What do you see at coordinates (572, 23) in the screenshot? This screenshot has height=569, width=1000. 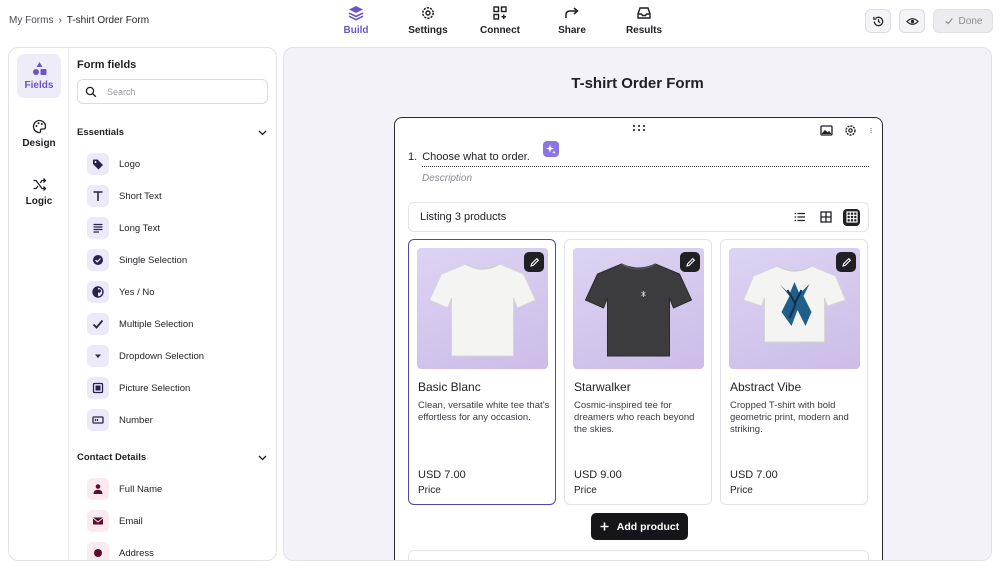 I see `tab-share: Share` at bounding box center [572, 23].